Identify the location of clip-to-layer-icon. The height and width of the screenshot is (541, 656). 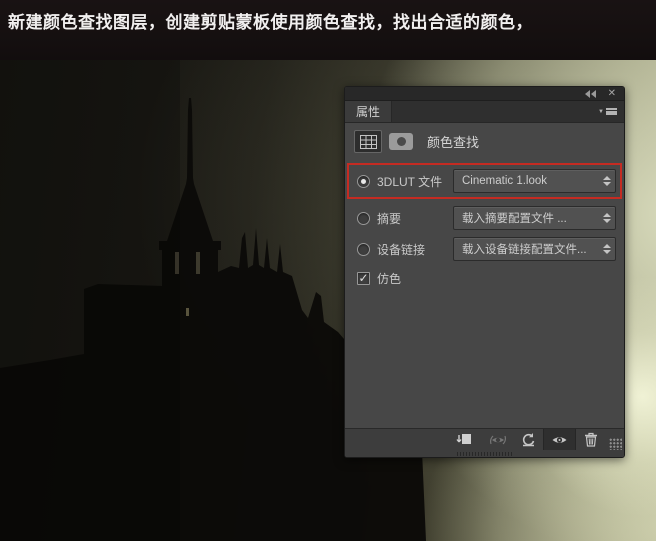
(463, 438).